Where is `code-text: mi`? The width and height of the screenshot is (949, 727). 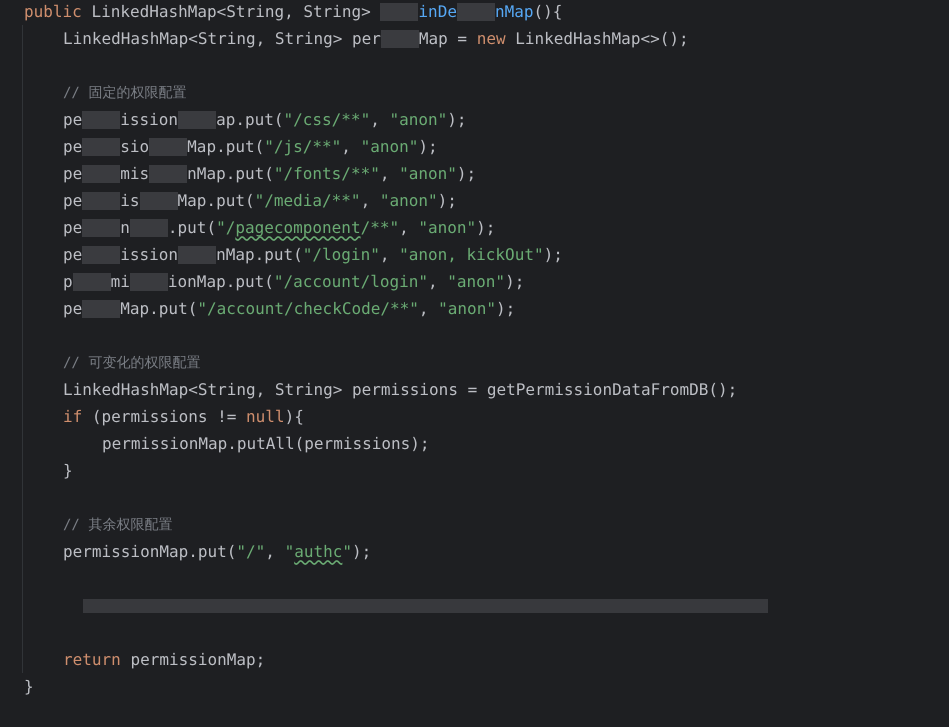
code-text: mi is located at coordinates (120, 281).